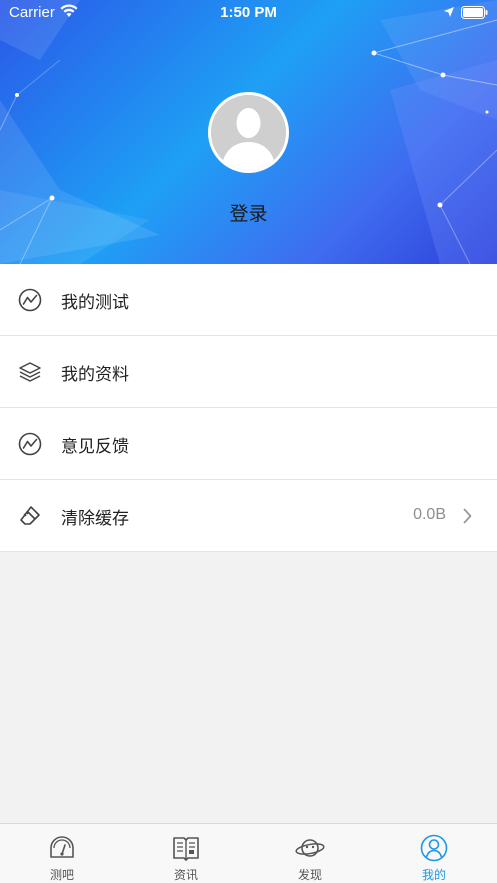 The image size is (497, 883). What do you see at coordinates (467, 516) in the screenshot?
I see `chevron-right-icon` at bounding box center [467, 516].